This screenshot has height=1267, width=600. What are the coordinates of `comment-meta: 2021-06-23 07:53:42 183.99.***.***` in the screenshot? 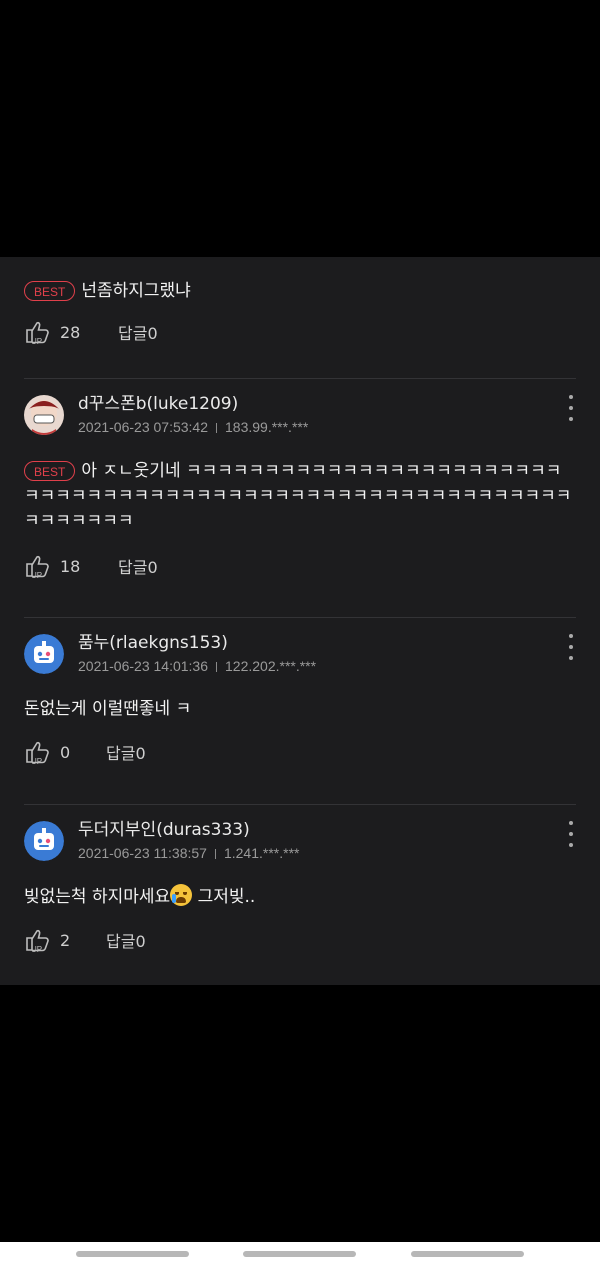 It's located at (193, 427).